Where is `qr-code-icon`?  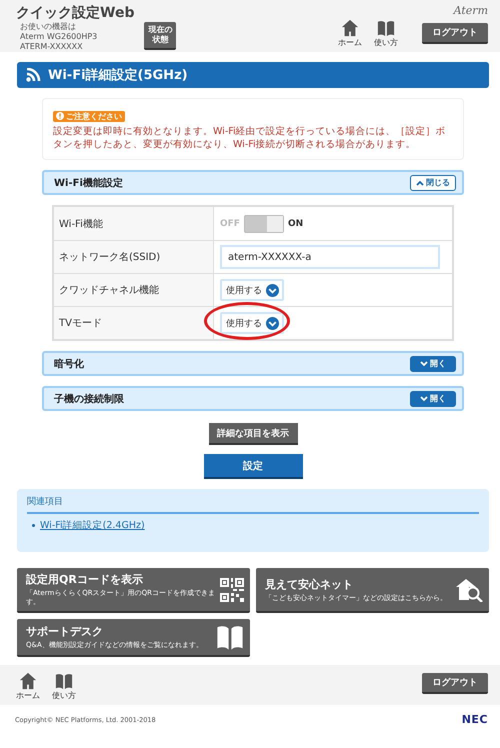 qr-code-icon is located at coordinates (232, 590).